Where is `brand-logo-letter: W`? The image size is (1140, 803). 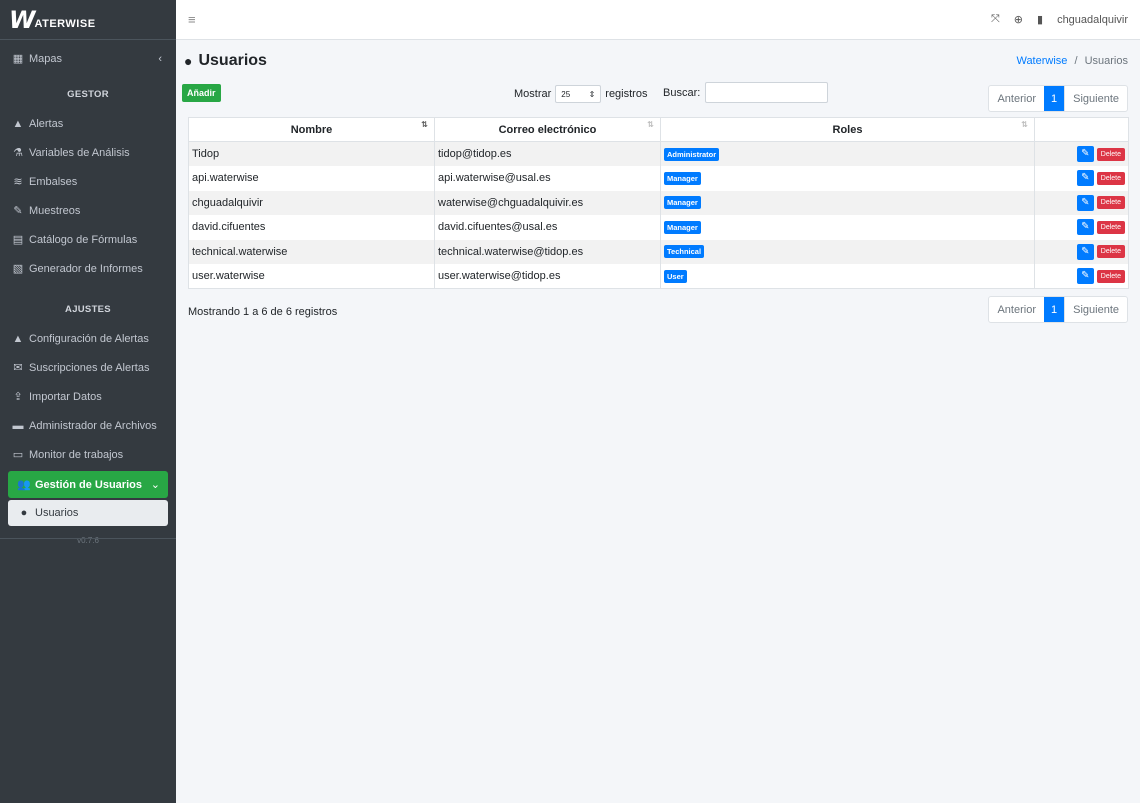
brand-logo-letter: W is located at coordinates (22, 19).